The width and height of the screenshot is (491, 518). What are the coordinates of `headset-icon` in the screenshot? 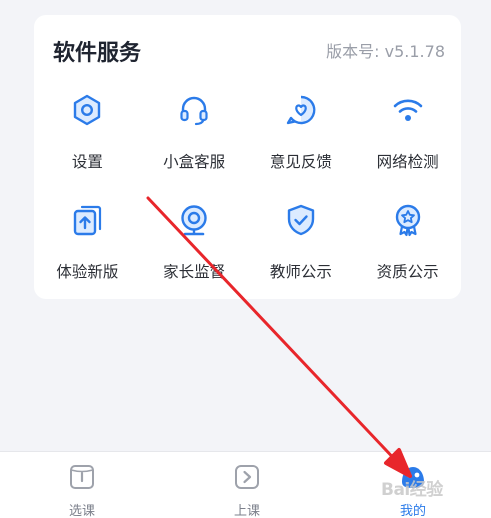 It's located at (194, 111).